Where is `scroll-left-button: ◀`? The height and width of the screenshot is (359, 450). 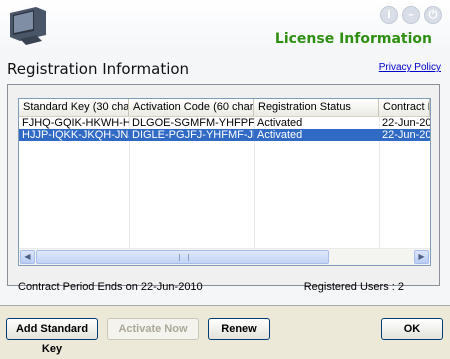 scroll-left-button: ◀ is located at coordinates (27, 257).